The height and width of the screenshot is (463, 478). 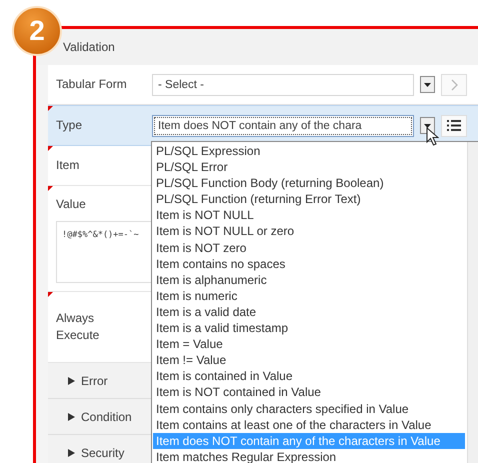 I want to click on dropdown-option: Item is alphanumeric, so click(x=309, y=280).